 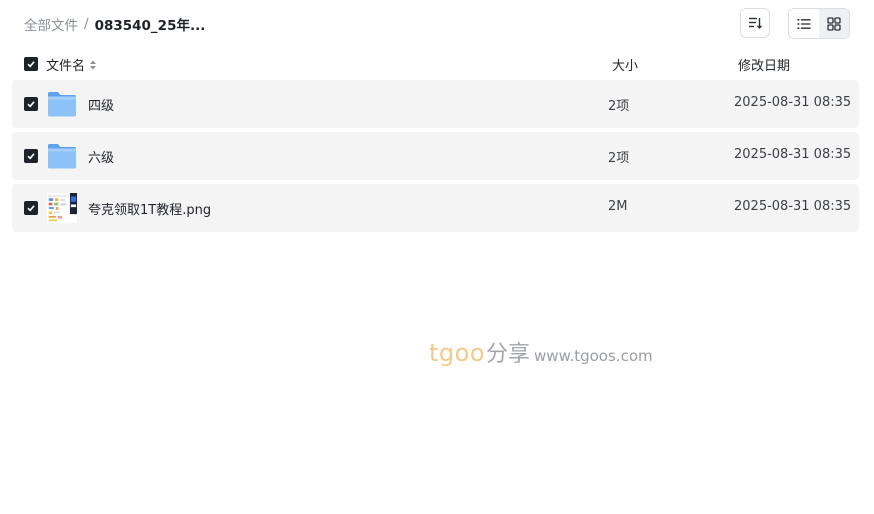 I want to click on sort-icon, so click(x=755, y=23).